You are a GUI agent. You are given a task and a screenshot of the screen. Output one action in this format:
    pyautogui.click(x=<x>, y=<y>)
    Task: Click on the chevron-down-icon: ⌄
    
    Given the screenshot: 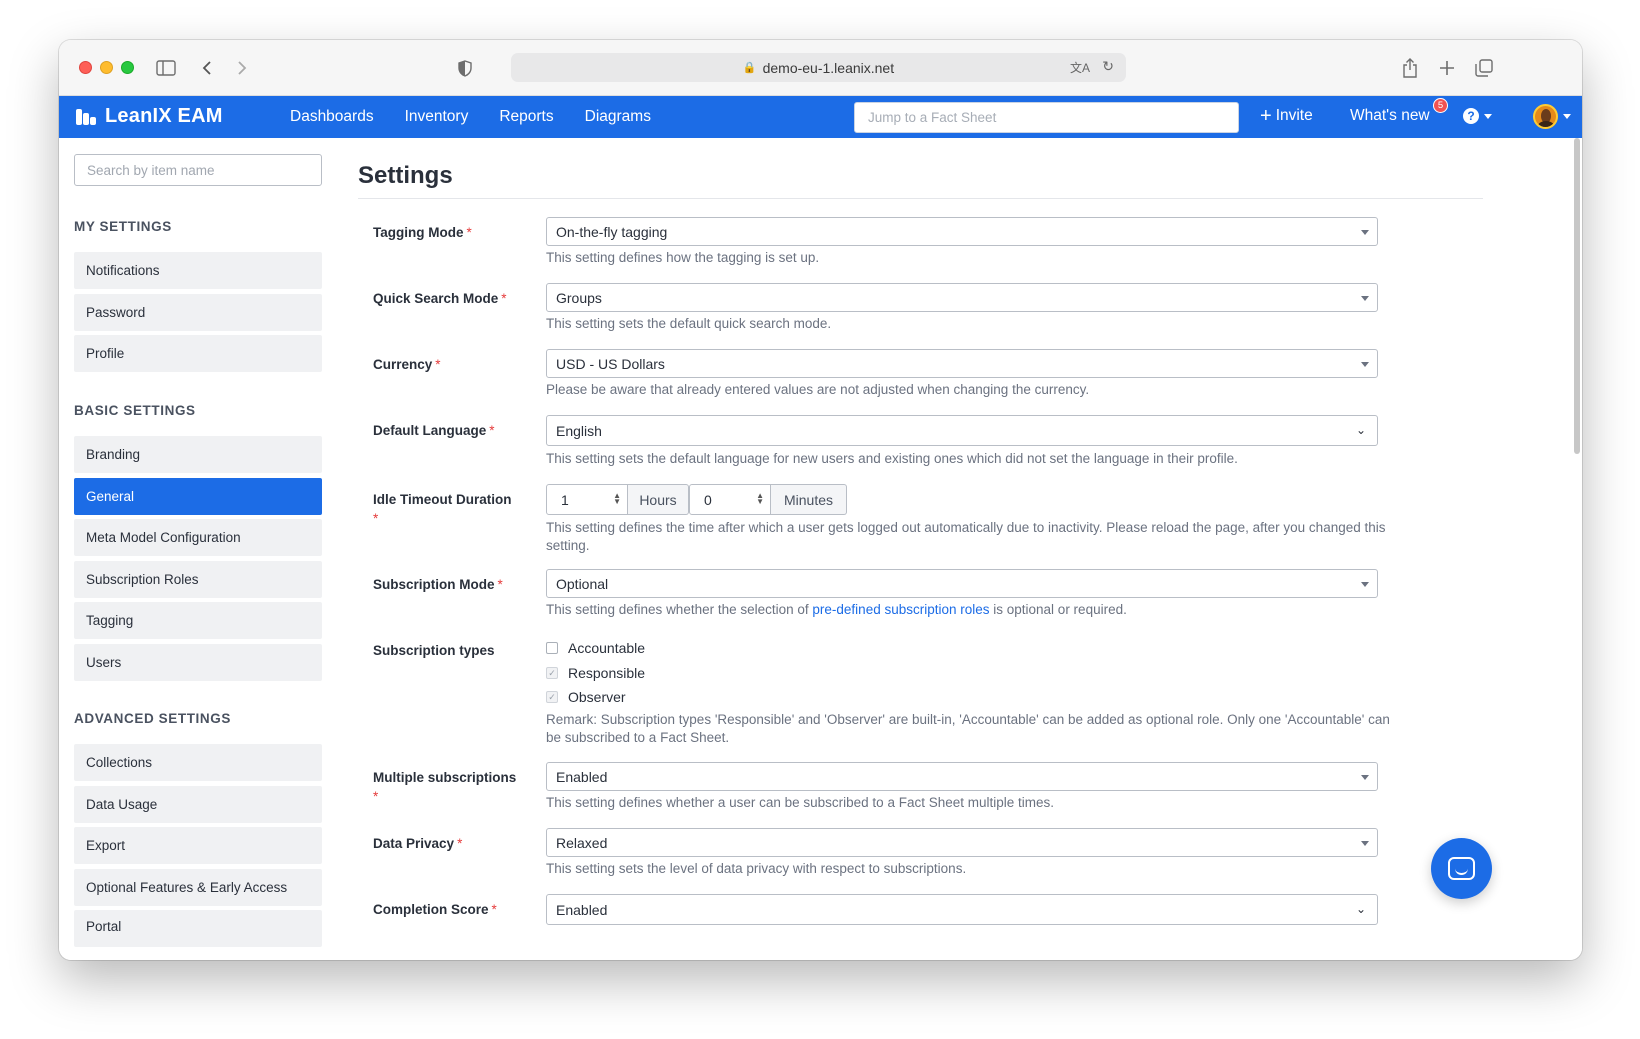 What is the action you would take?
    pyautogui.click(x=1360, y=909)
    